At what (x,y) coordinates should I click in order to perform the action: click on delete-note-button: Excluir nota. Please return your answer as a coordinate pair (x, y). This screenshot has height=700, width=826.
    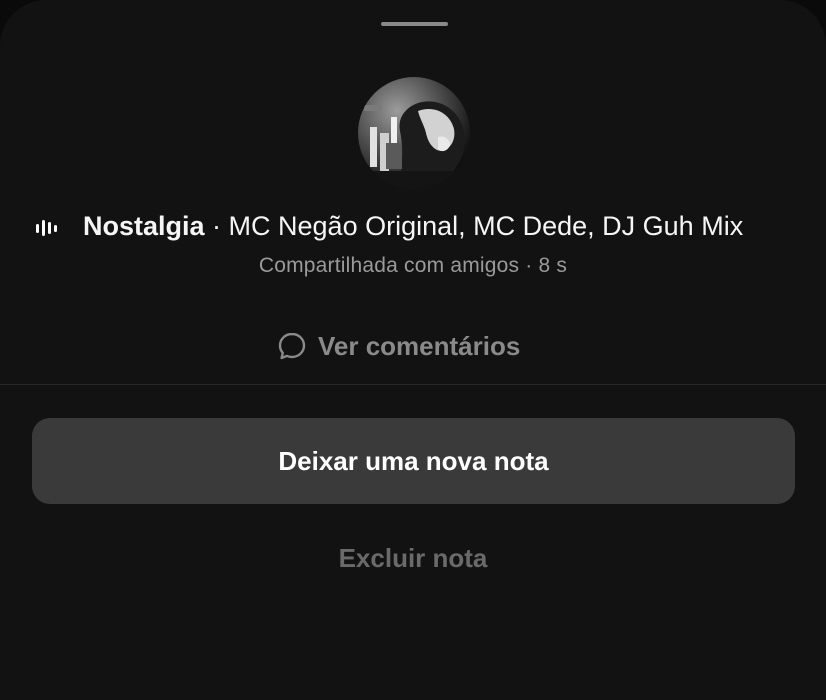
    Looking at the image, I should click on (413, 558).